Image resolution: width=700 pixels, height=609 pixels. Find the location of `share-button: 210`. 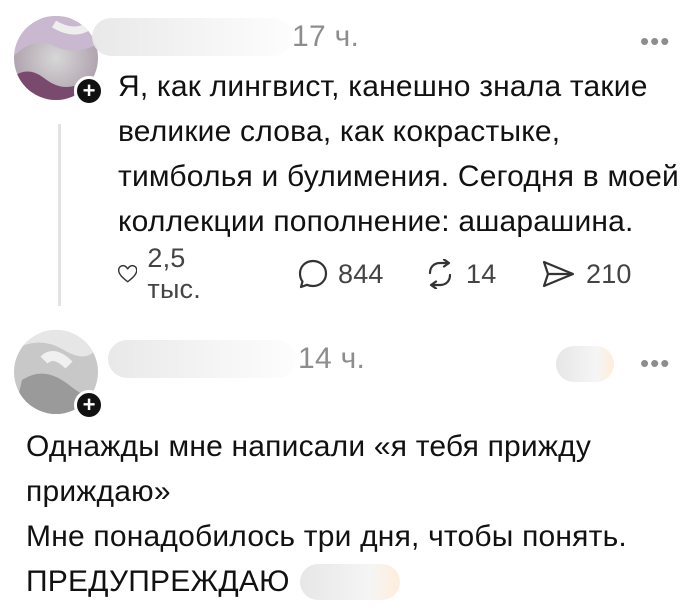

share-button: 210 is located at coordinates (587, 274).